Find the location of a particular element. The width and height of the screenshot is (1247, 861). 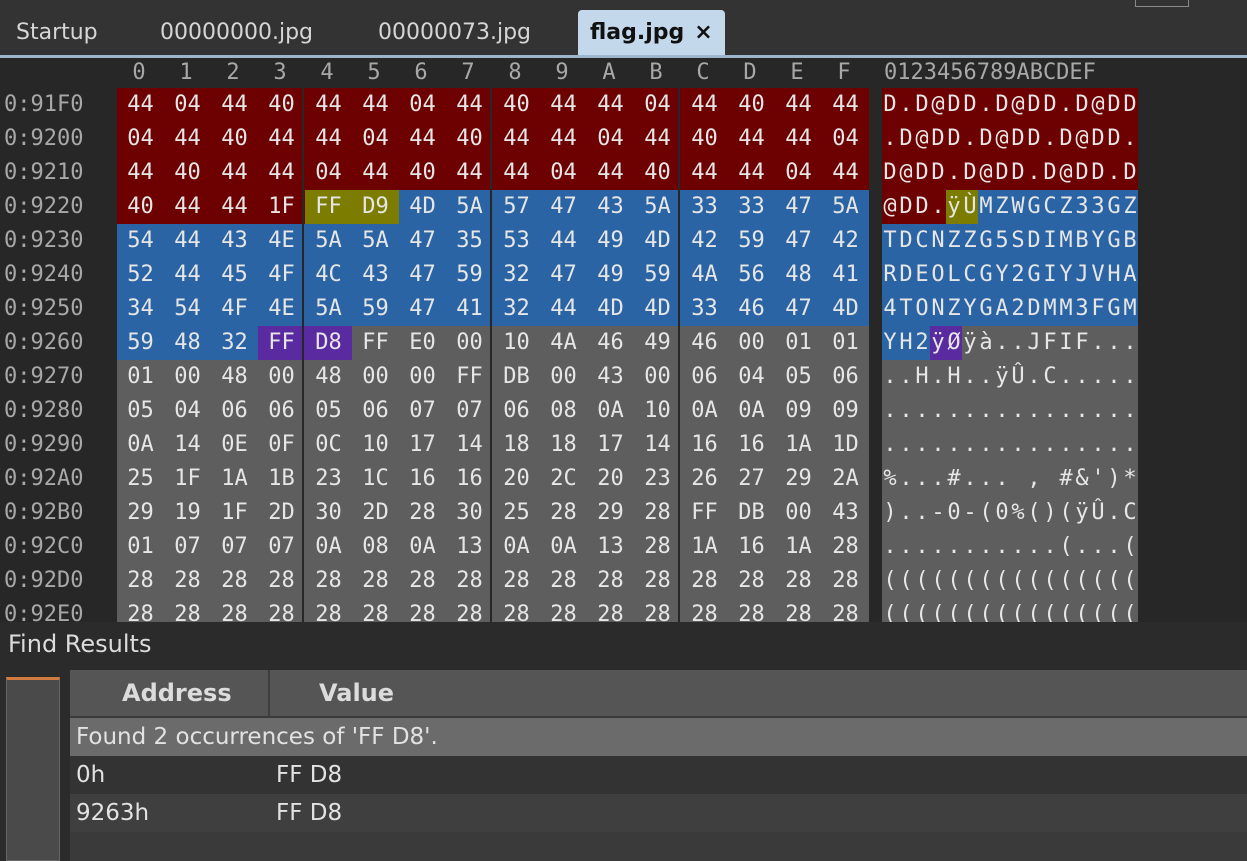

ascii-char: Z is located at coordinates (1002, 207).